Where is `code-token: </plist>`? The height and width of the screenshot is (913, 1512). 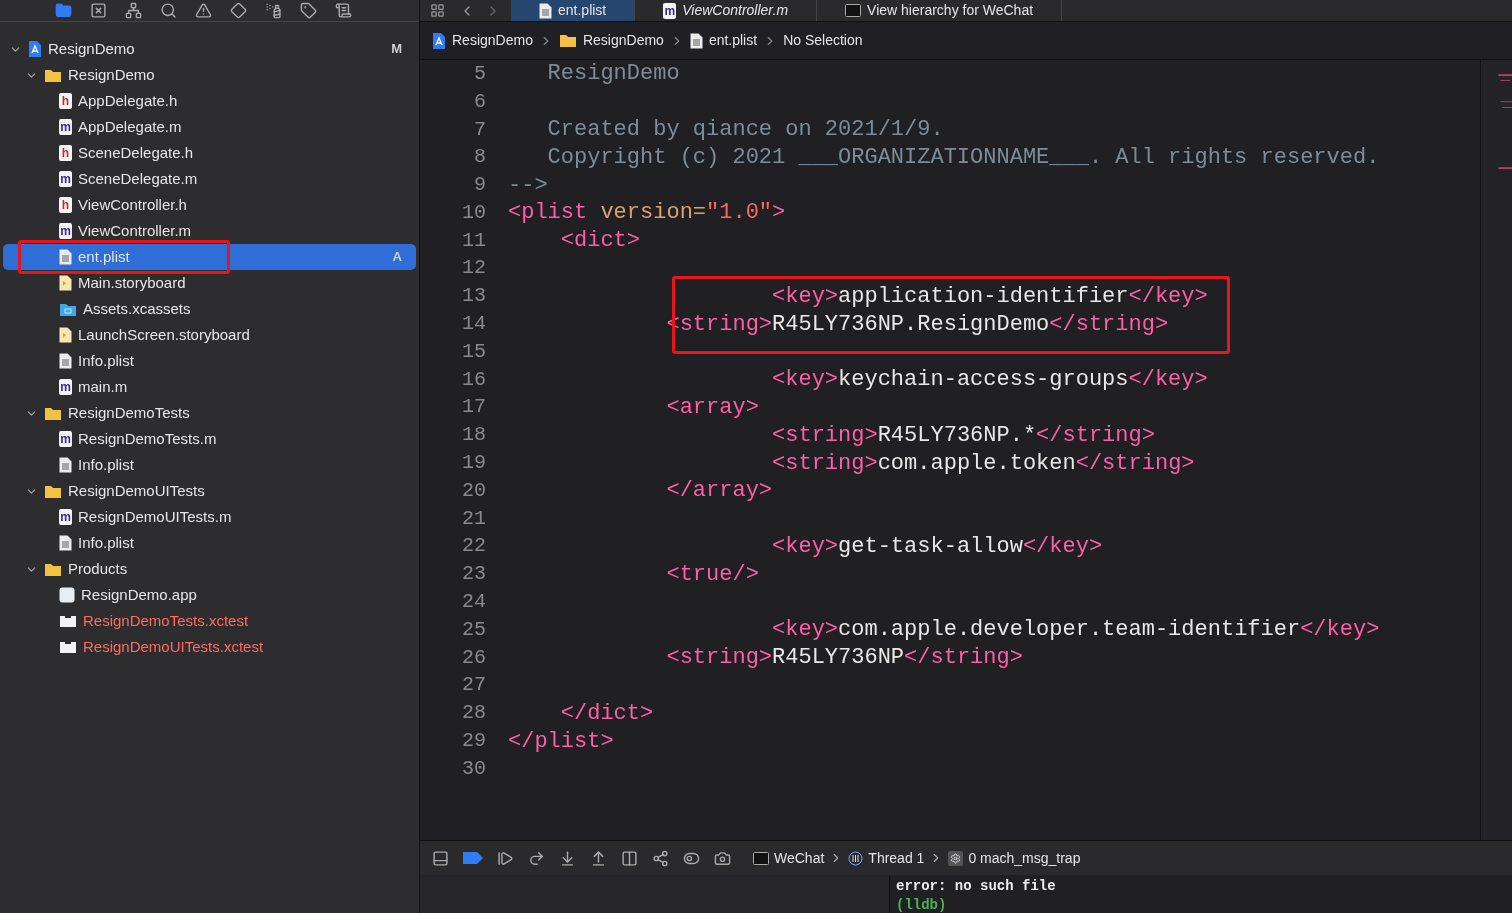 code-token: </plist> is located at coordinates (561, 741).